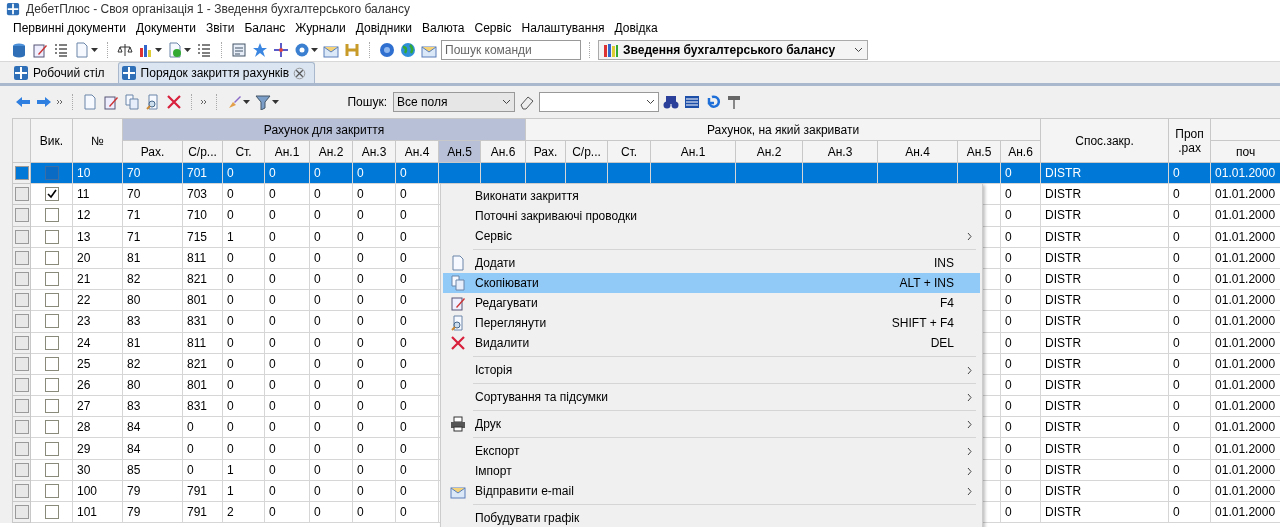 The image size is (1280, 527). Describe the element at coordinates (711, 517) in the screenshot. I see `menu-item: Побудувати графік` at that location.